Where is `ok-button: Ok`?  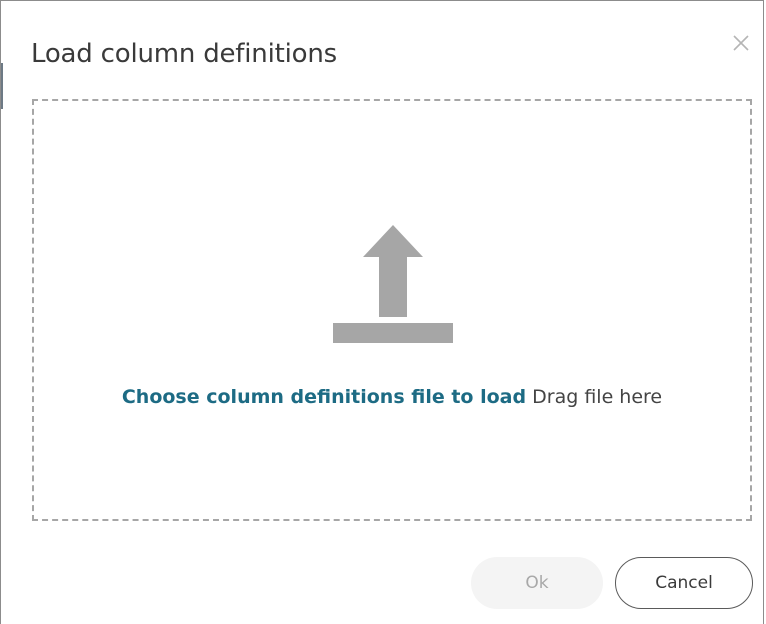 ok-button: Ok is located at coordinates (537, 583).